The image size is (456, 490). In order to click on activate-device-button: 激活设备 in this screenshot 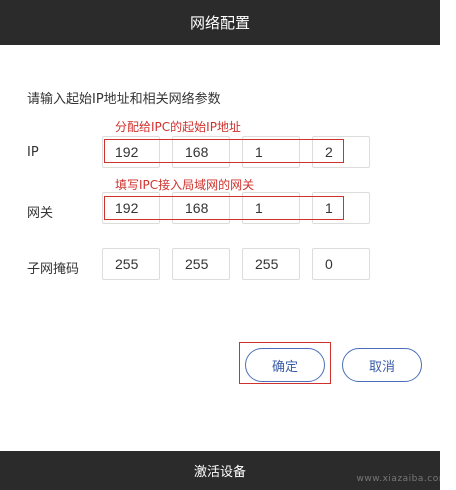, I will do `click(220, 470)`.